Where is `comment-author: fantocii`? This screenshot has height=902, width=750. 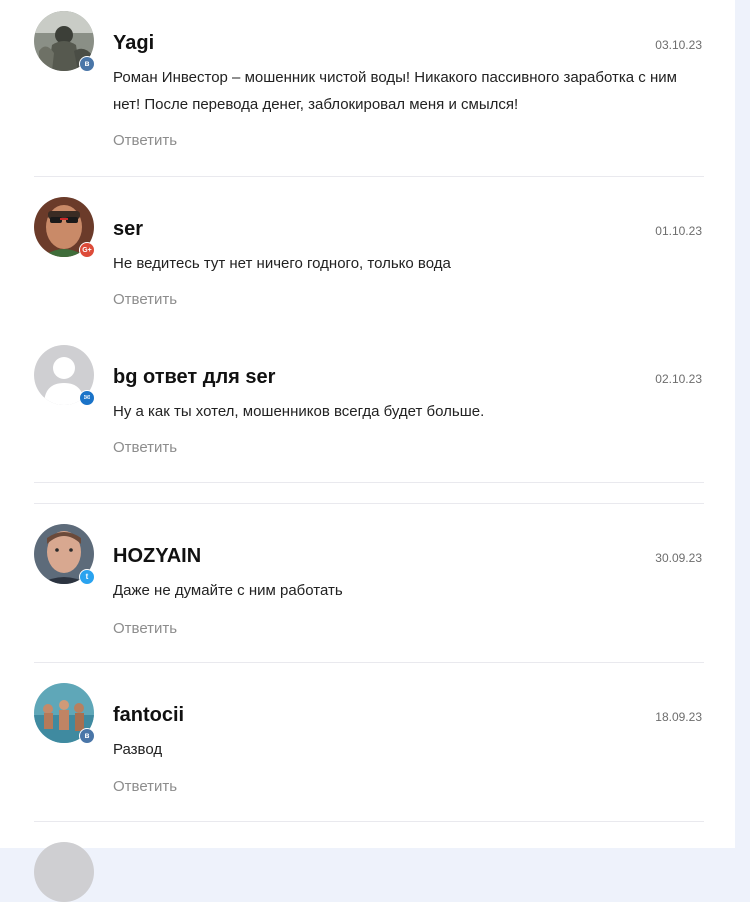 comment-author: fantocii is located at coordinates (148, 715).